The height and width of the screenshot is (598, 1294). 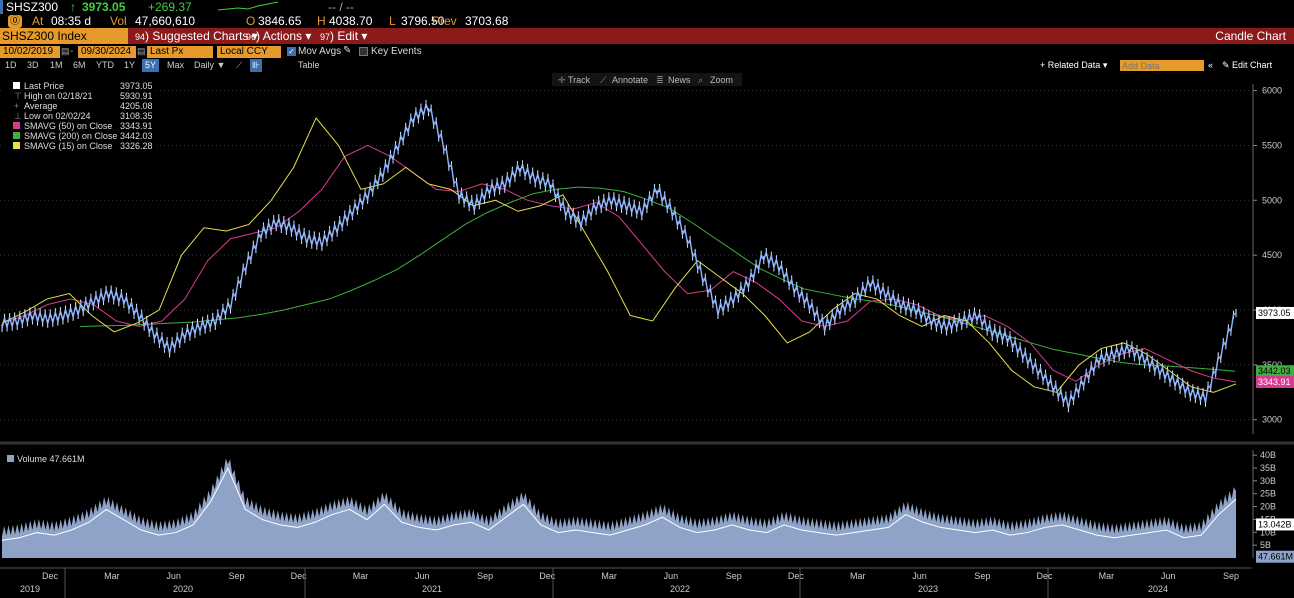 What do you see at coordinates (180, 52) in the screenshot?
I see `field-select: Last Px` at bounding box center [180, 52].